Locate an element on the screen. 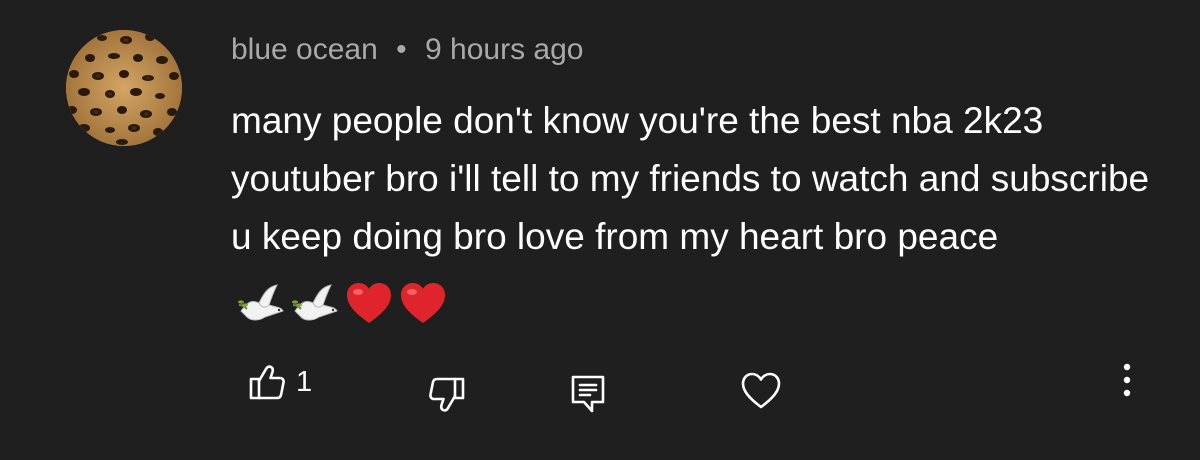 Image resolution: width=1200 pixels, height=460 pixels. more-options-button is located at coordinates (1127, 380).